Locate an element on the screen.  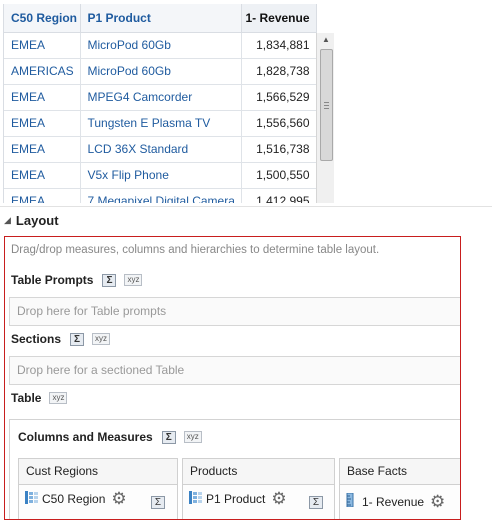
table-row-label: Table xyz is located at coordinates (39, 398).